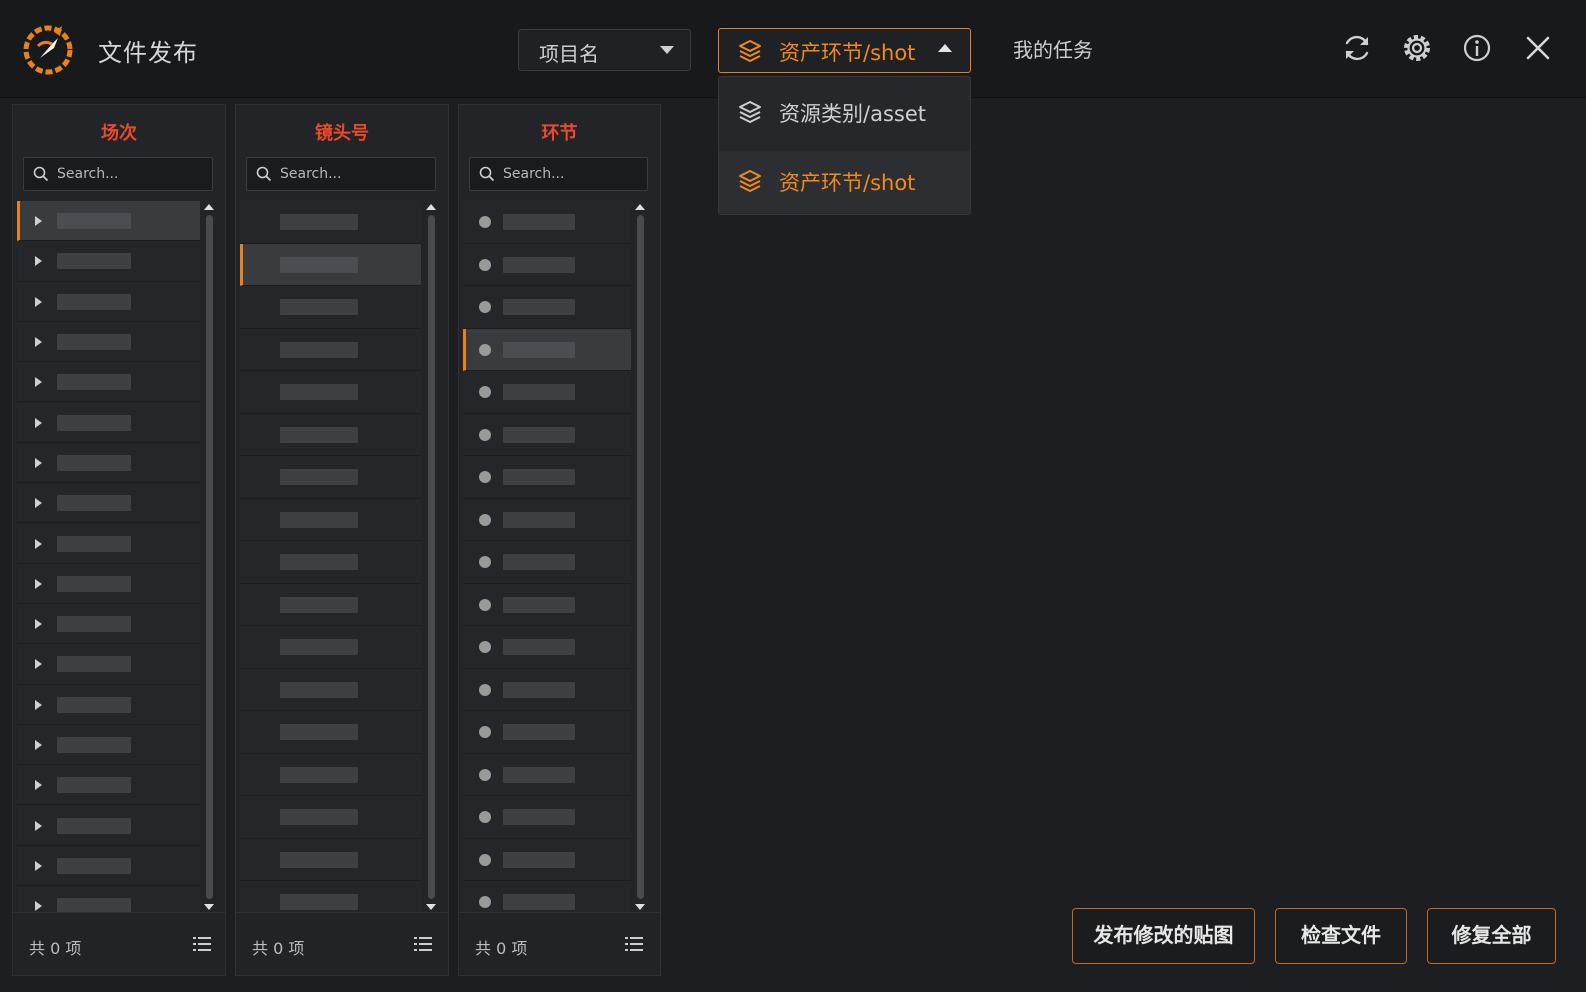 The width and height of the screenshot is (1586, 992). Describe the element at coordinates (1417, 48) in the screenshot. I see `settings-gear-icon` at that location.